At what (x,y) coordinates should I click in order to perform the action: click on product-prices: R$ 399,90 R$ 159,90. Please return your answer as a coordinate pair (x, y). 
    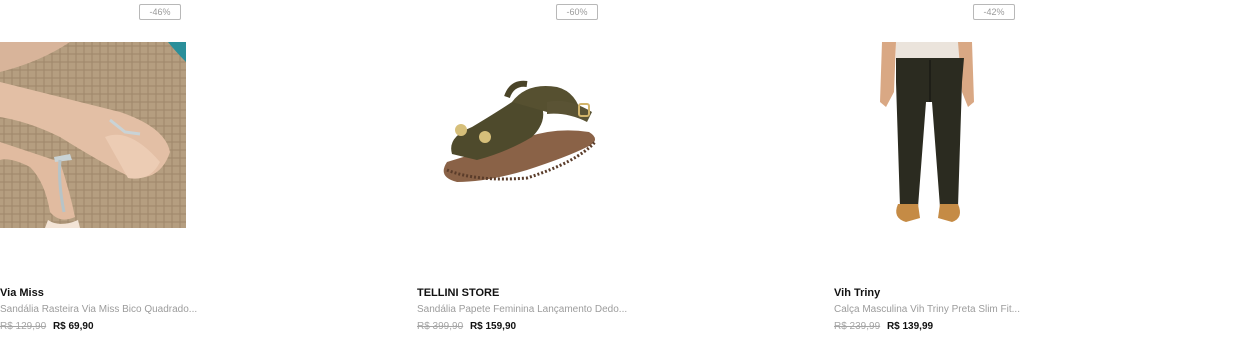
    Looking at the image, I should click on (466, 326).